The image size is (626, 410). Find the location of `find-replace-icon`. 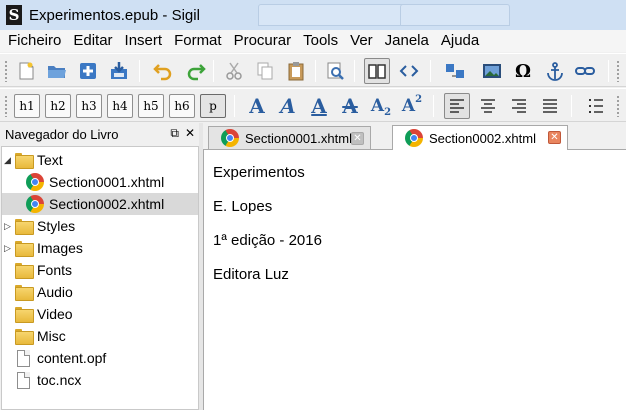

find-replace-icon is located at coordinates (335, 71).